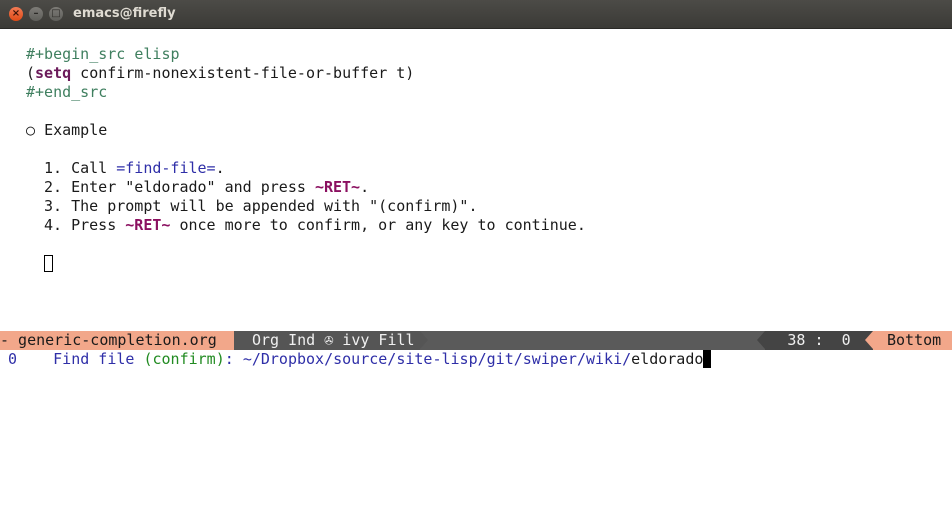 The height and width of the screenshot is (522, 952). Describe the element at coordinates (94, 168) in the screenshot. I see `step-text: Call` at that location.